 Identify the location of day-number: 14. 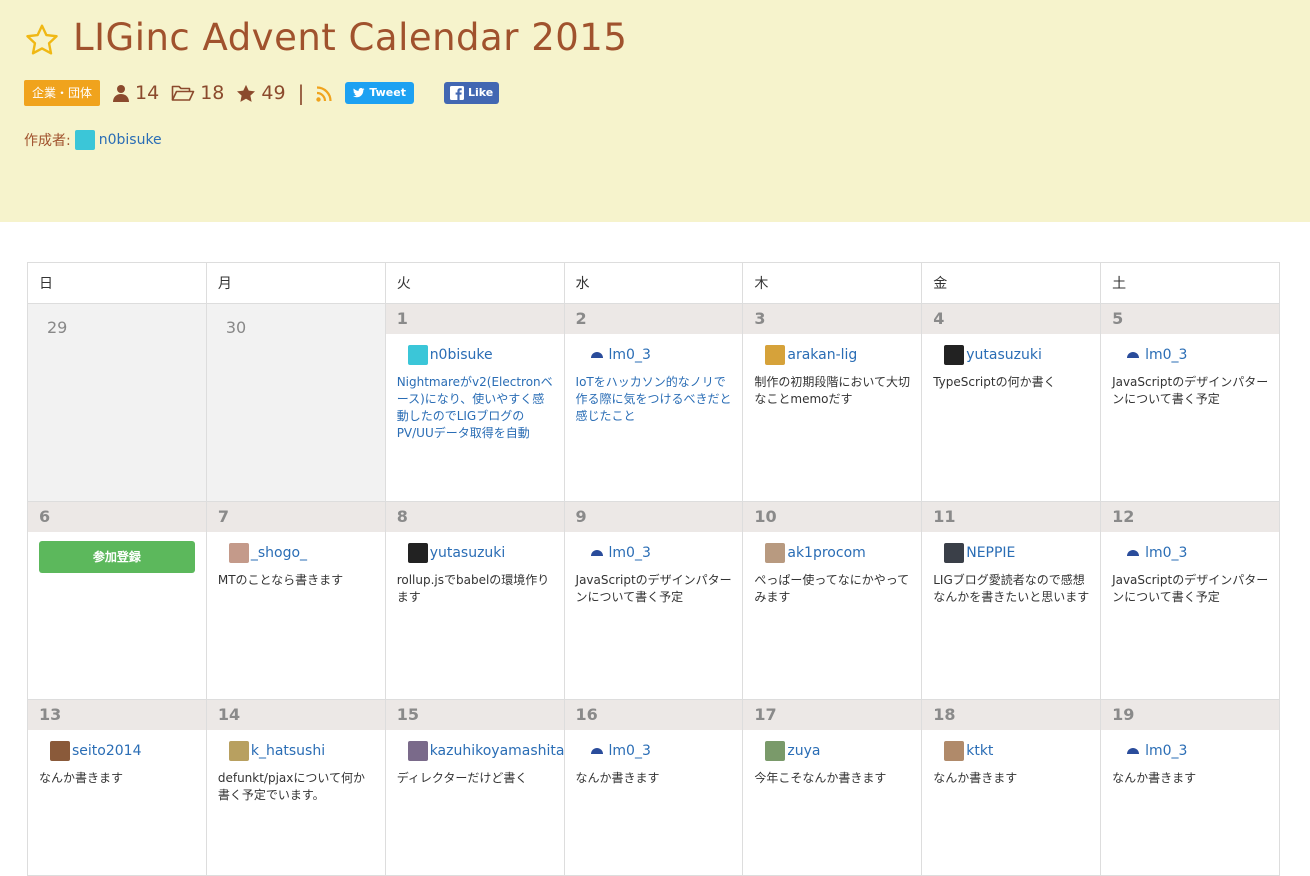
(295, 715).